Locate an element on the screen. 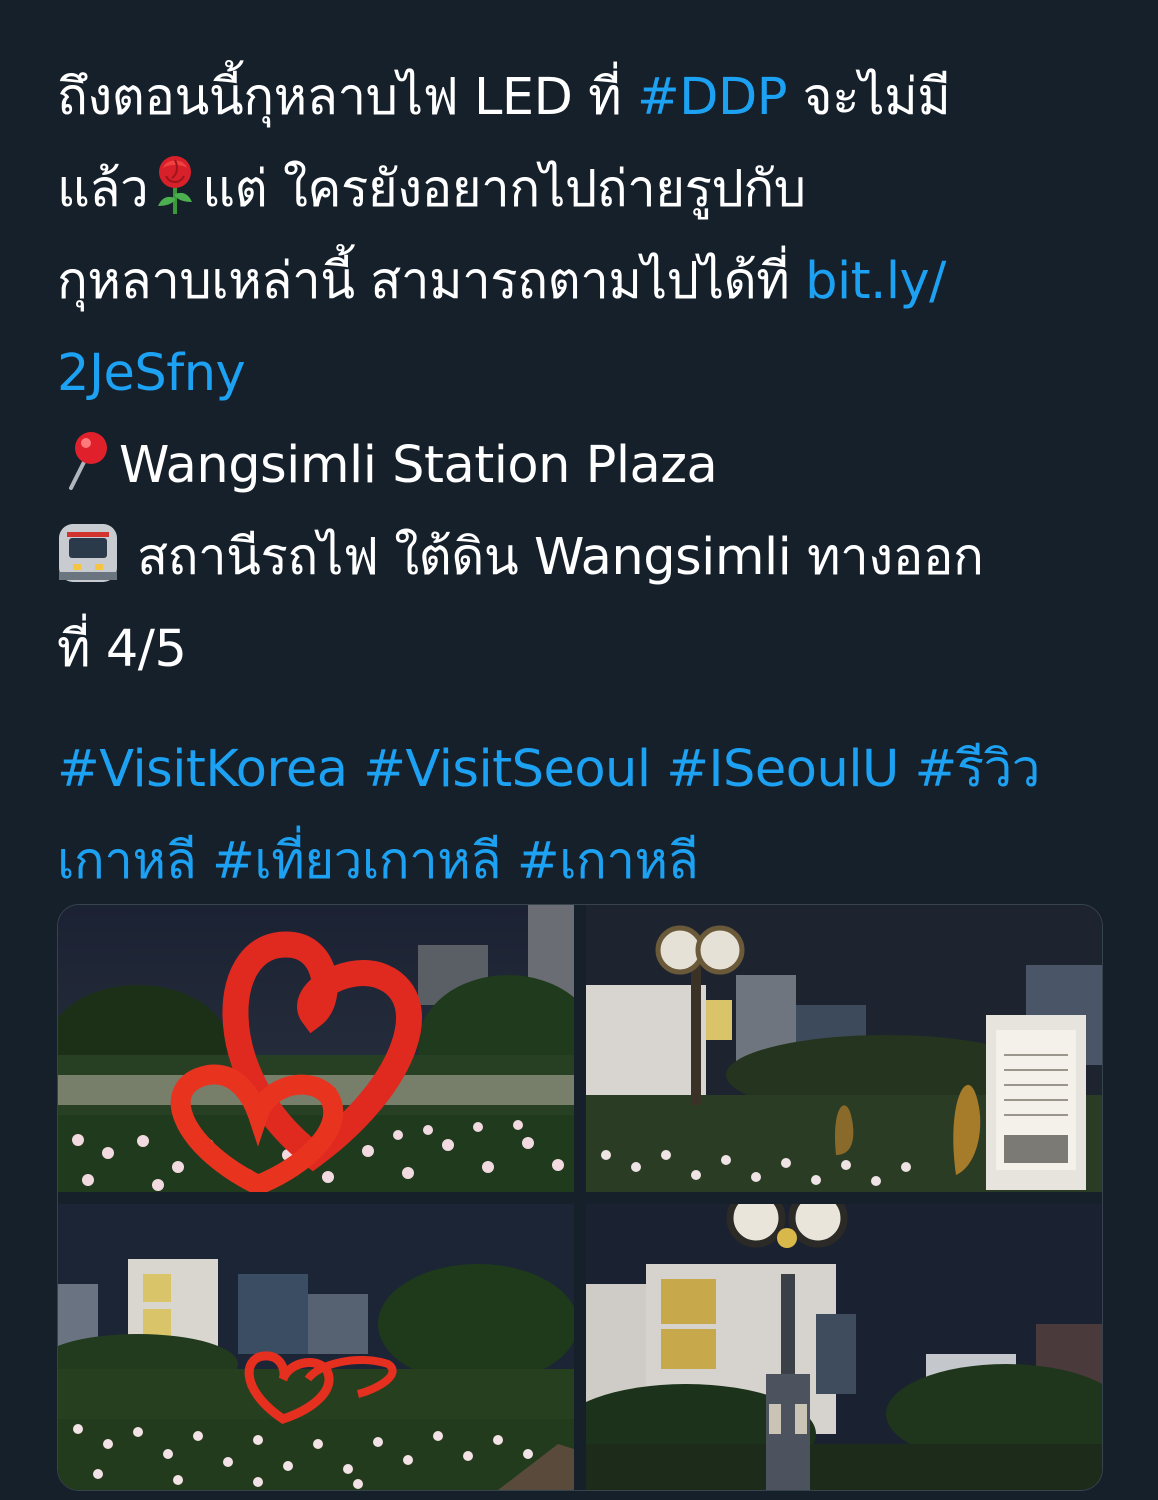 The image size is (1158, 1500). tweet-line-4: 2JeSfny is located at coordinates (587, 374).